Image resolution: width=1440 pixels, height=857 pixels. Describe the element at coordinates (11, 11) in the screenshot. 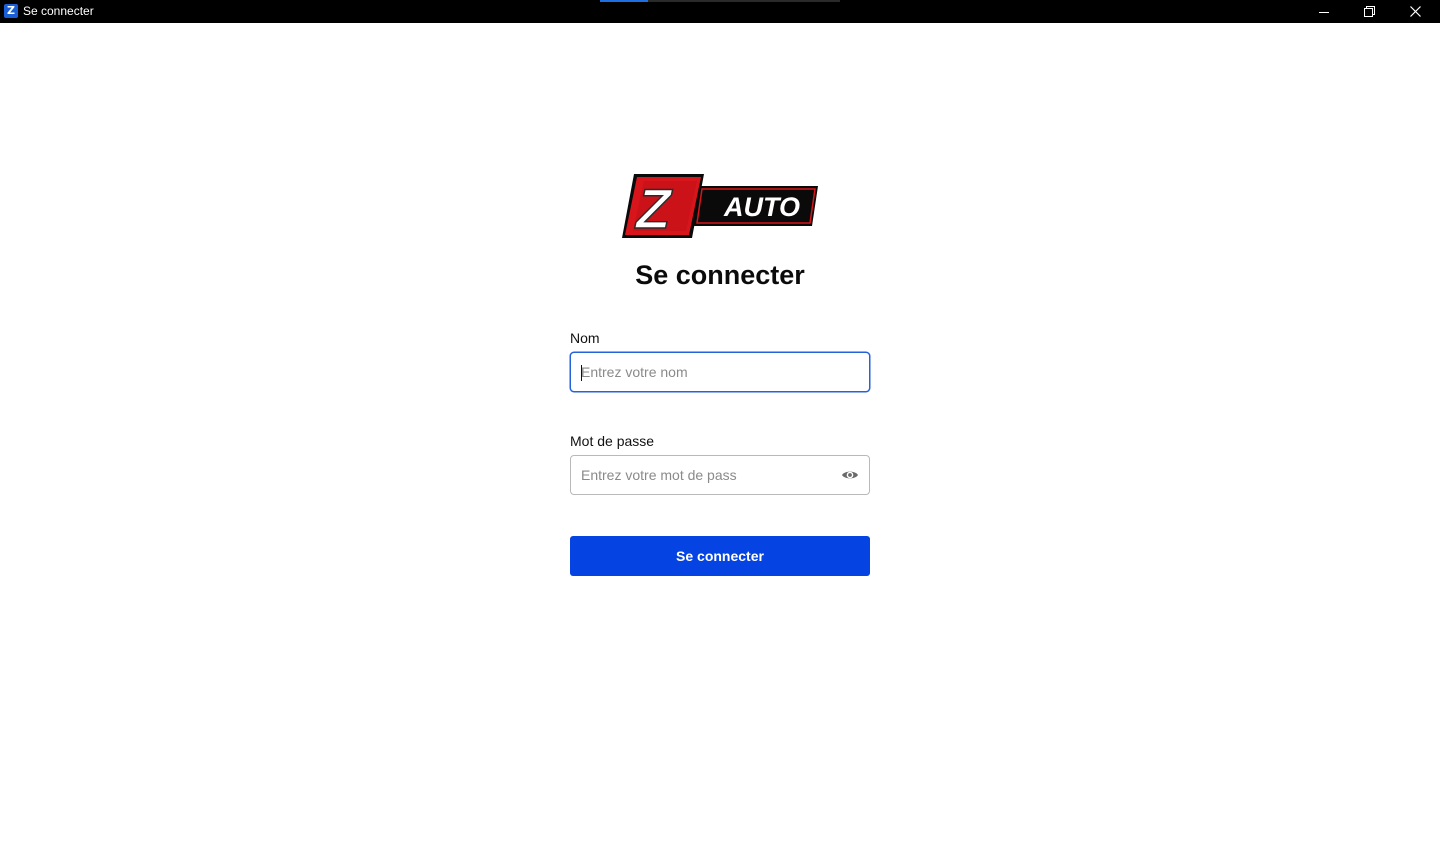

I see `app-icon: Z` at that location.